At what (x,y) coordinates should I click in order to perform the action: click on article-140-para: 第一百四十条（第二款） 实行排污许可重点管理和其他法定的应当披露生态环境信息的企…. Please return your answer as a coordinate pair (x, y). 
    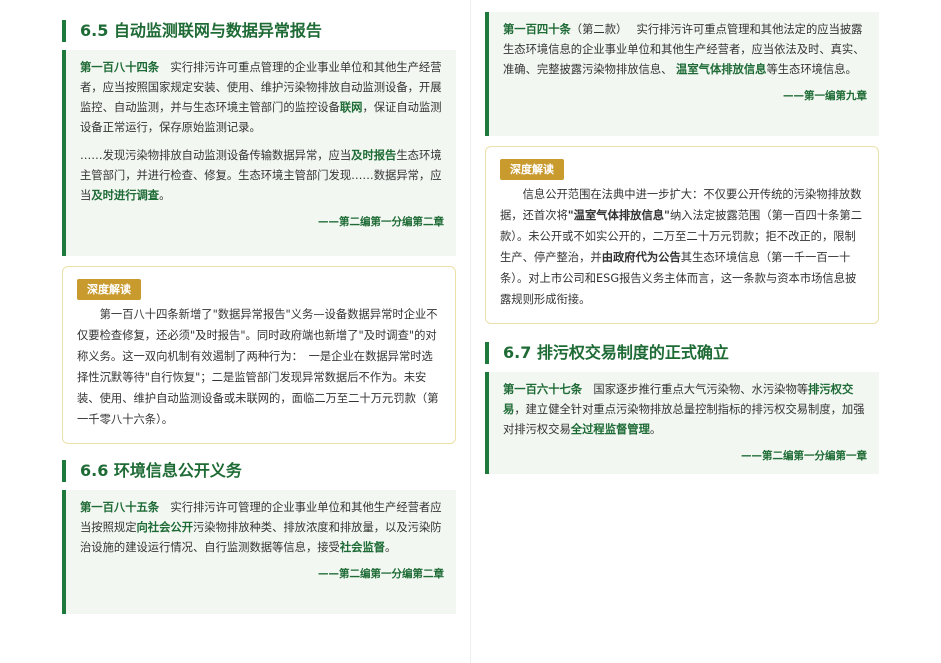
    Looking at the image, I should click on (684, 49).